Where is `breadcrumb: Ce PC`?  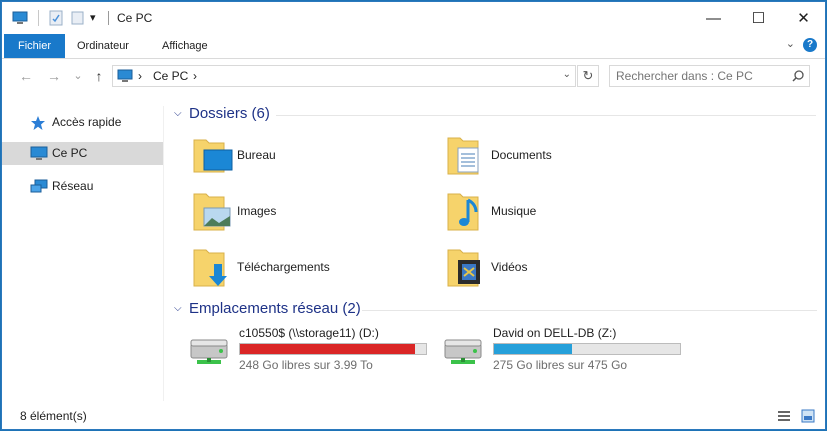
breadcrumb: Ce PC is located at coordinates (170, 76).